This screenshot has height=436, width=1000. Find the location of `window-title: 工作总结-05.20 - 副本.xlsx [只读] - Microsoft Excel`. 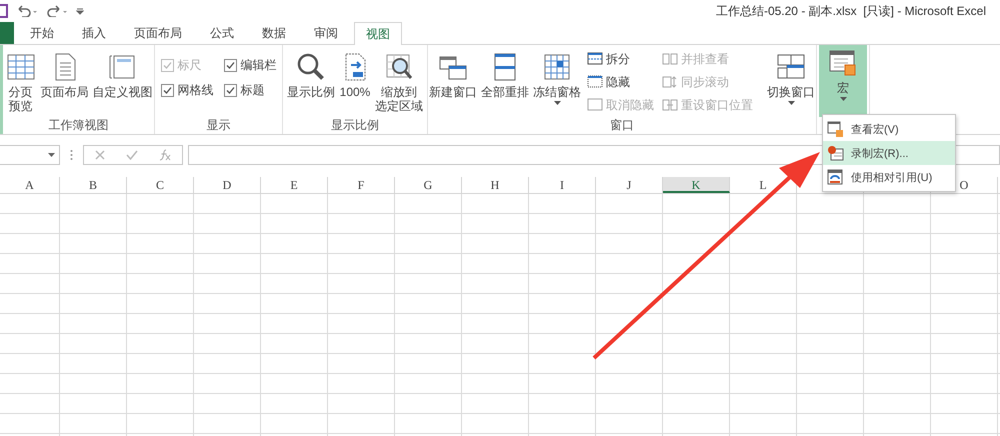

window-title: 工作总结-05.20 - 副本.xlsx [只读] - Microsoft Excel is located at coordinates (851, 11).